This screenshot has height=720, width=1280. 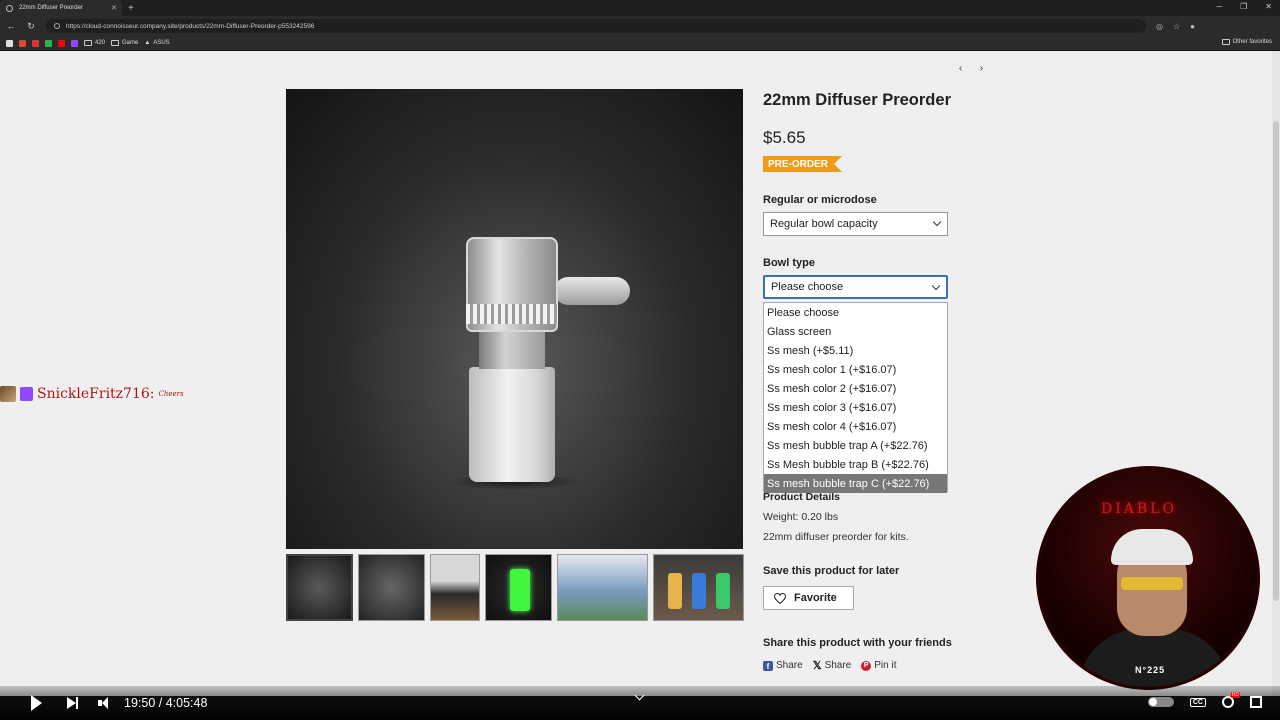 What do you see at coordinates (61, 43) in the screenshot?
I see `youtube-icon` at bounding box center [61, 43].